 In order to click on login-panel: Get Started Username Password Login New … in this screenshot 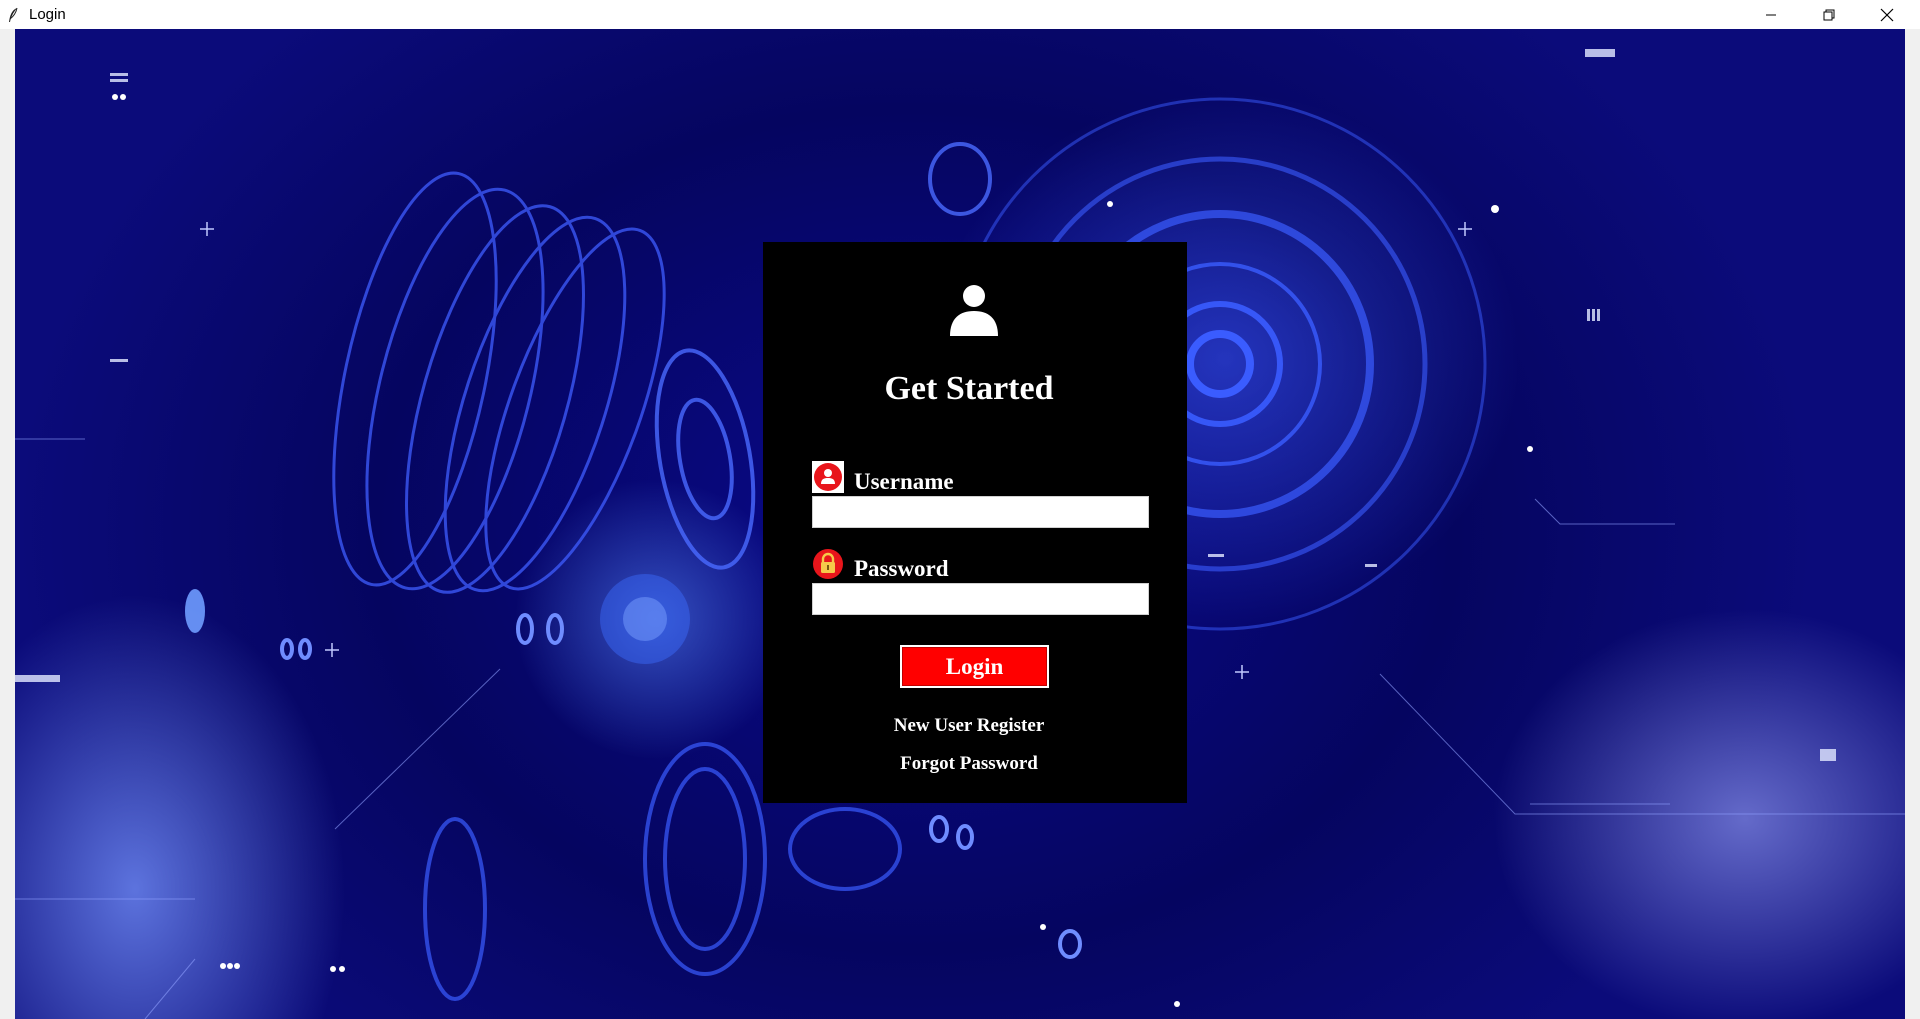, I will do `click(975, 522)`.